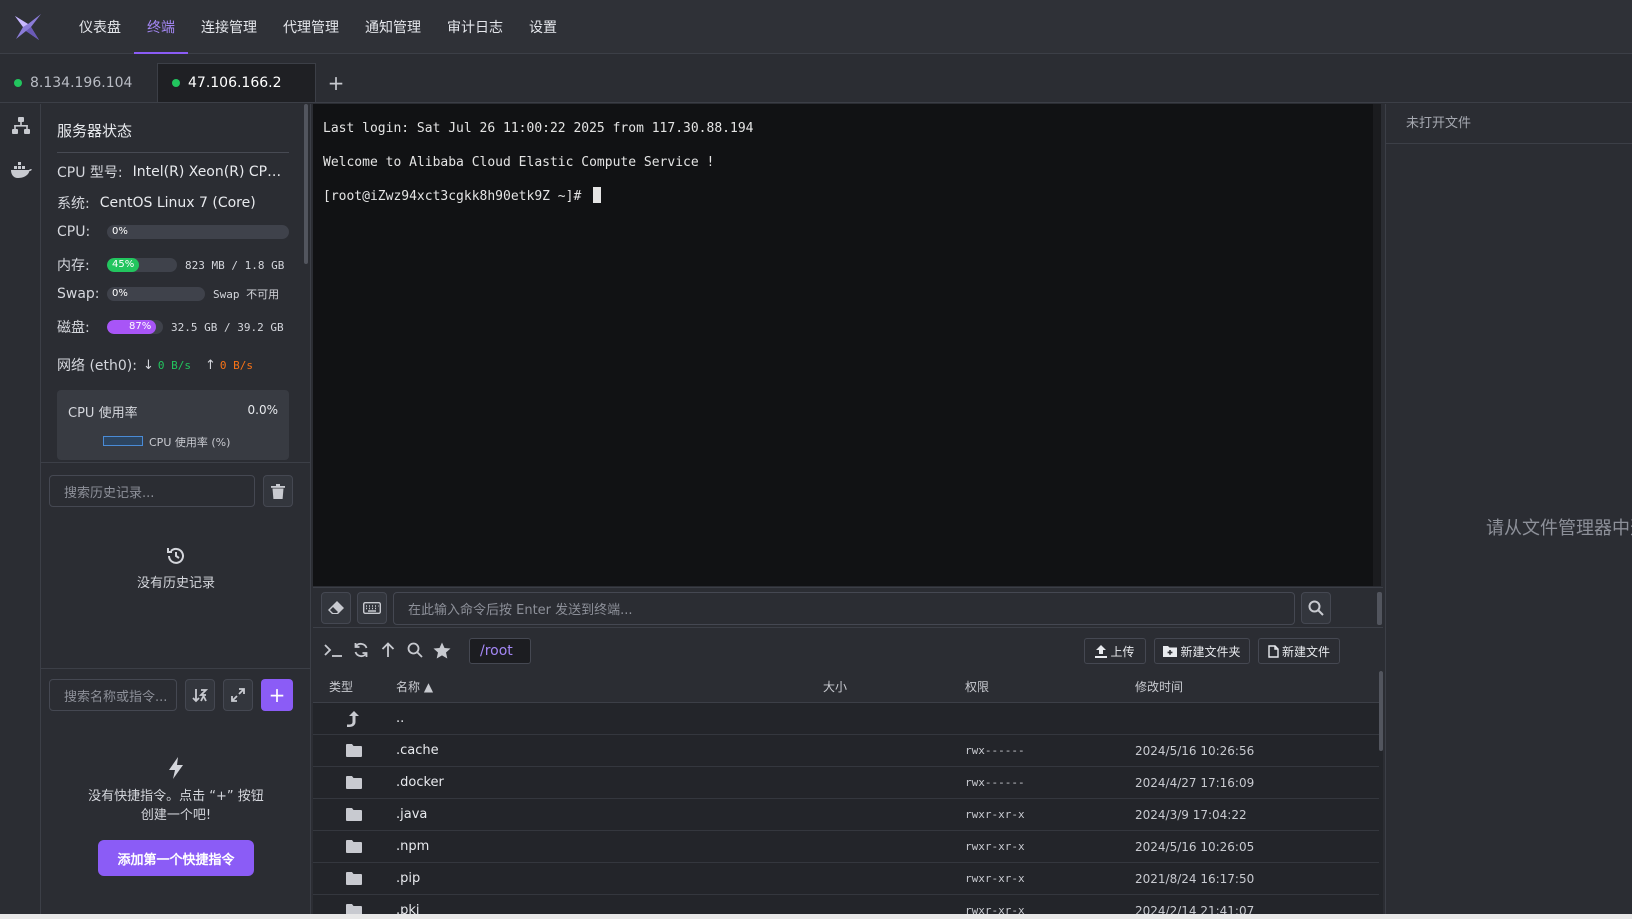 The image size is (1632, 919). I want to click on table-row: .npm rwxr-xr-x 2024/5/16 10:26:05, so click(846, 847).